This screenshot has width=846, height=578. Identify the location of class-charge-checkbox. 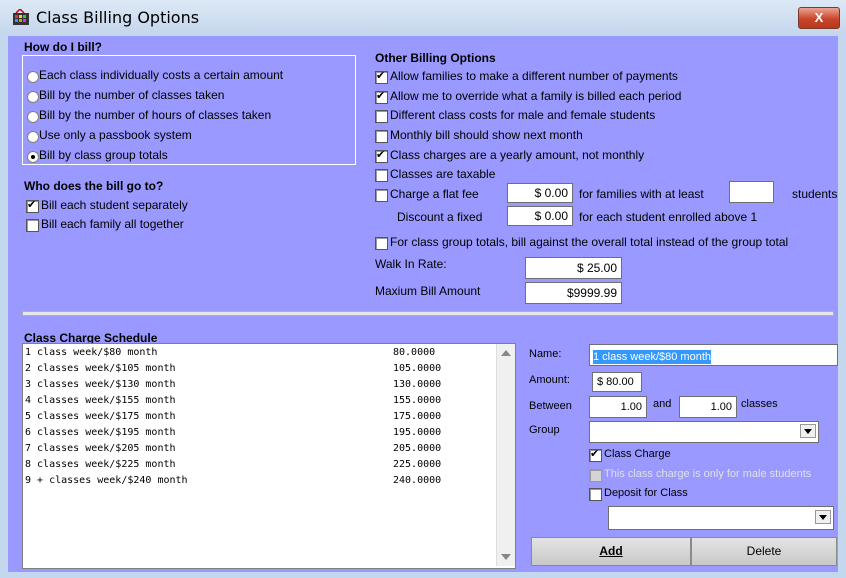
(595, 454).